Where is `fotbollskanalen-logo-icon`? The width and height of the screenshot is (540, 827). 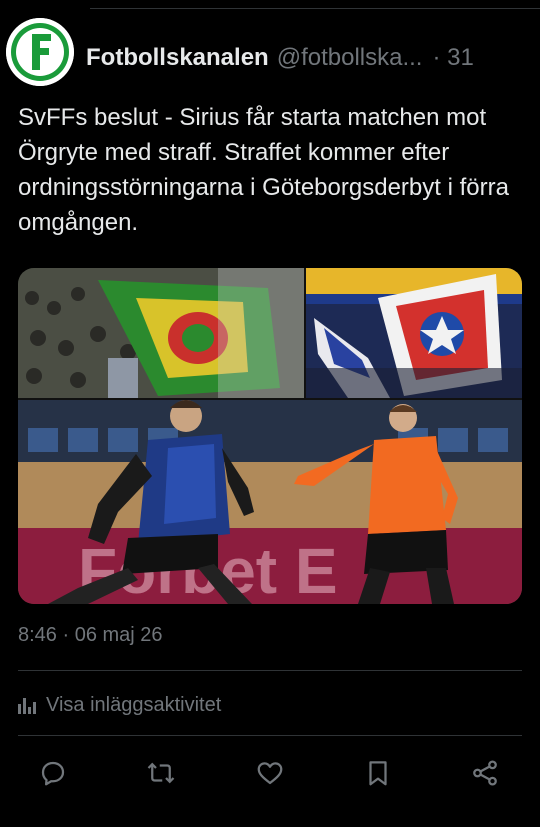
fotbollskanalen-logo-icon is located at coordinates (40, 52).